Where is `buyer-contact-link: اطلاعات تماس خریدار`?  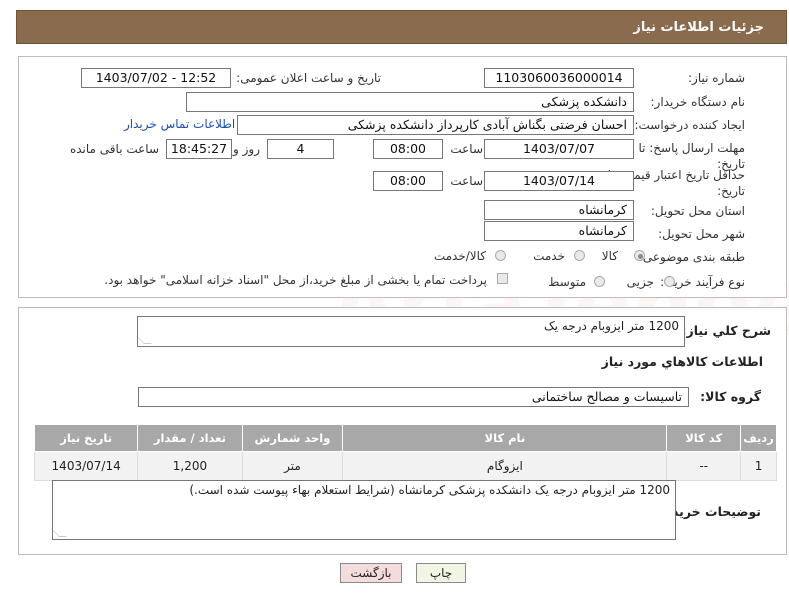
buyer-contact-link: اطلاعات تماس خریدار is located at coordinates (179, 124).